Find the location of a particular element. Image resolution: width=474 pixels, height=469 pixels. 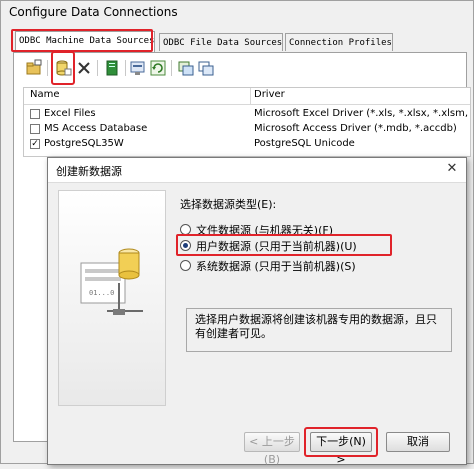

column-divider is located at coordinates (250, 96).